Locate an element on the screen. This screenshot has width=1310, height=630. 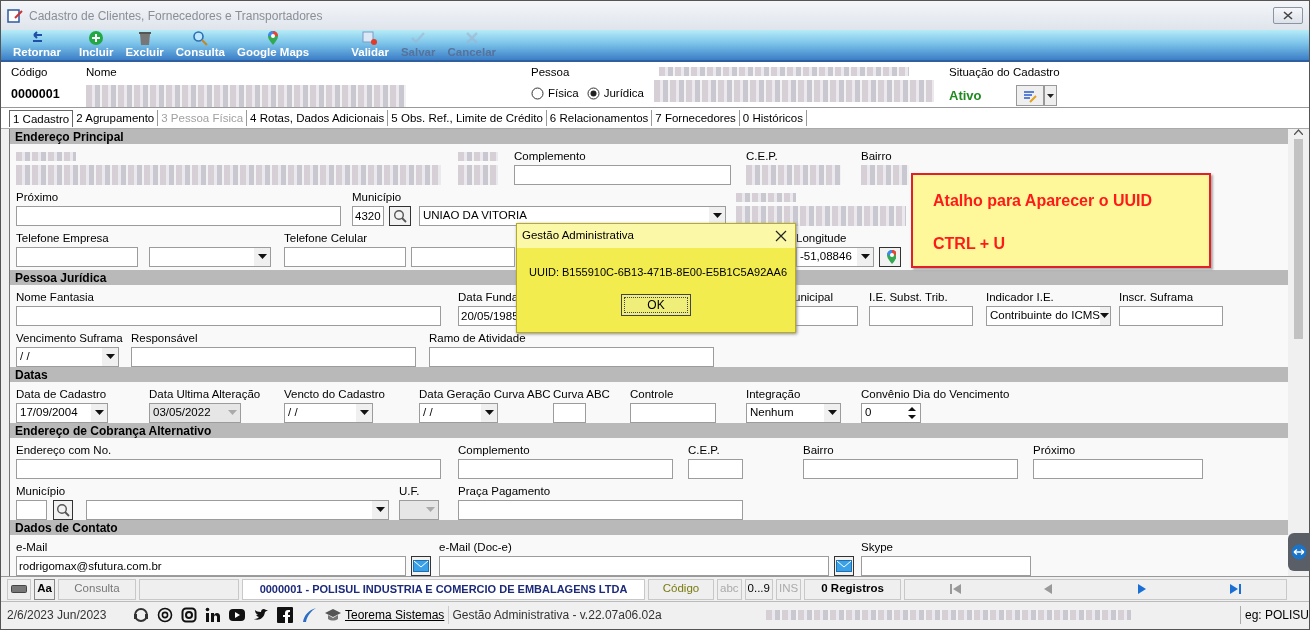
tab: 5 Obs. Ref., Limite de Crédito is located at coordinates (467, 118).